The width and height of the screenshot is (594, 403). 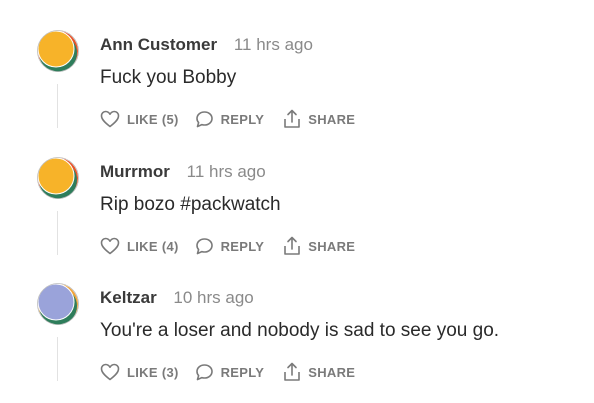 What do you see at coordinates (170, 246) in the screenshot?
I see `like-count: (4)` at bounding box center [170, 246].